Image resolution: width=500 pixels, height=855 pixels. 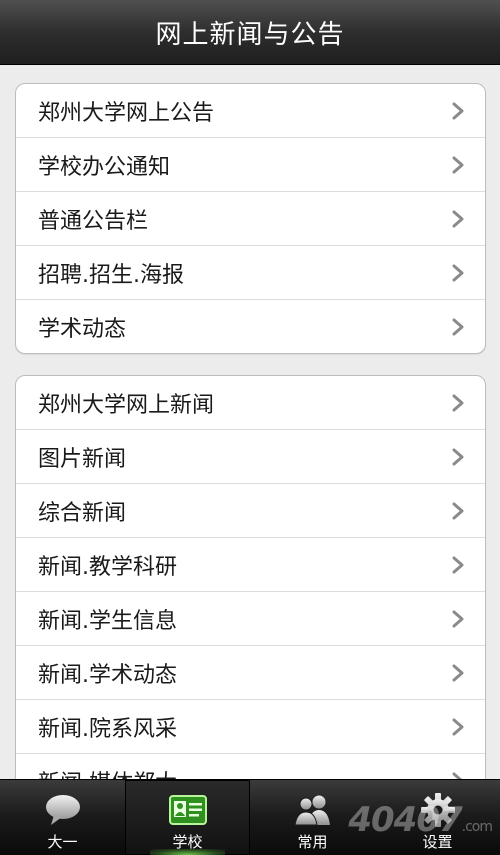 I want to click on list-item-label: 图片新闻, so click(x=82, y=459).